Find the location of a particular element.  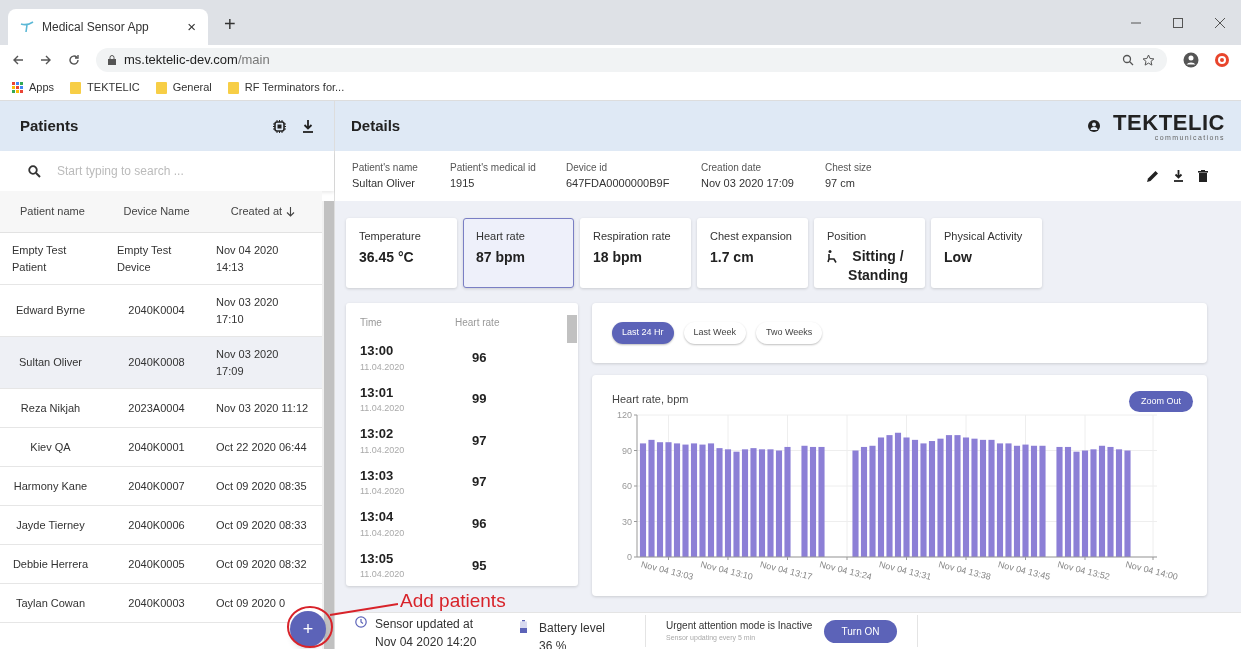

metric-label: Temperature is located at coordinates (390, 236).